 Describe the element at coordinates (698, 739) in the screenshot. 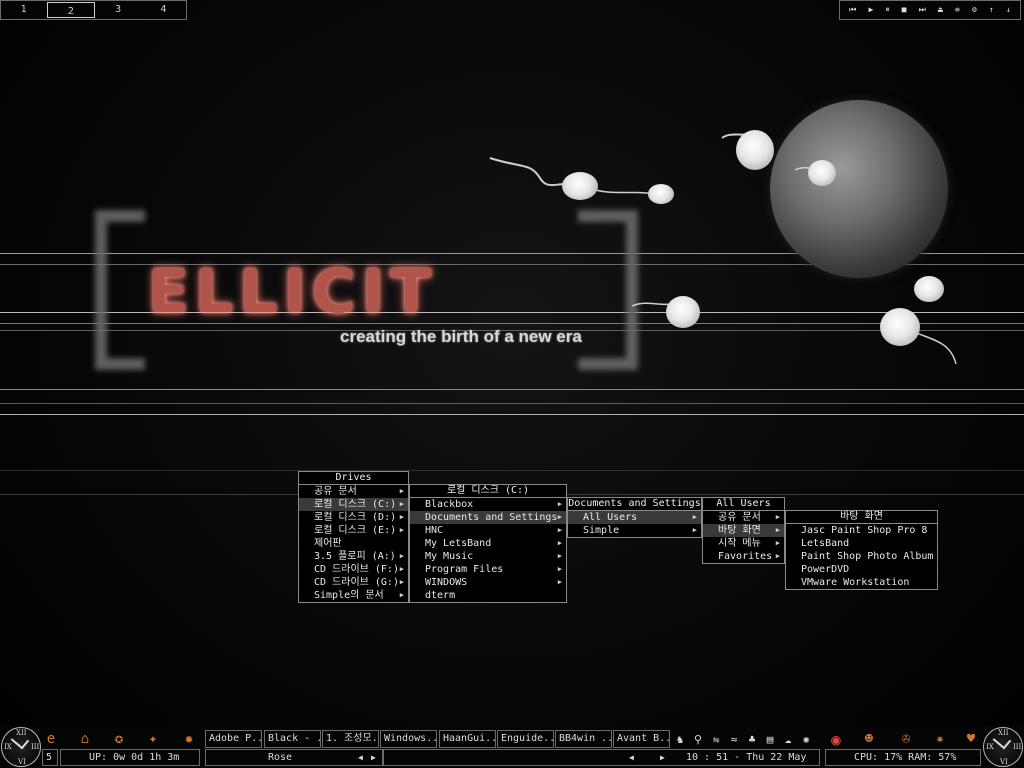

I see `pin-icon: ⚲` at that location.